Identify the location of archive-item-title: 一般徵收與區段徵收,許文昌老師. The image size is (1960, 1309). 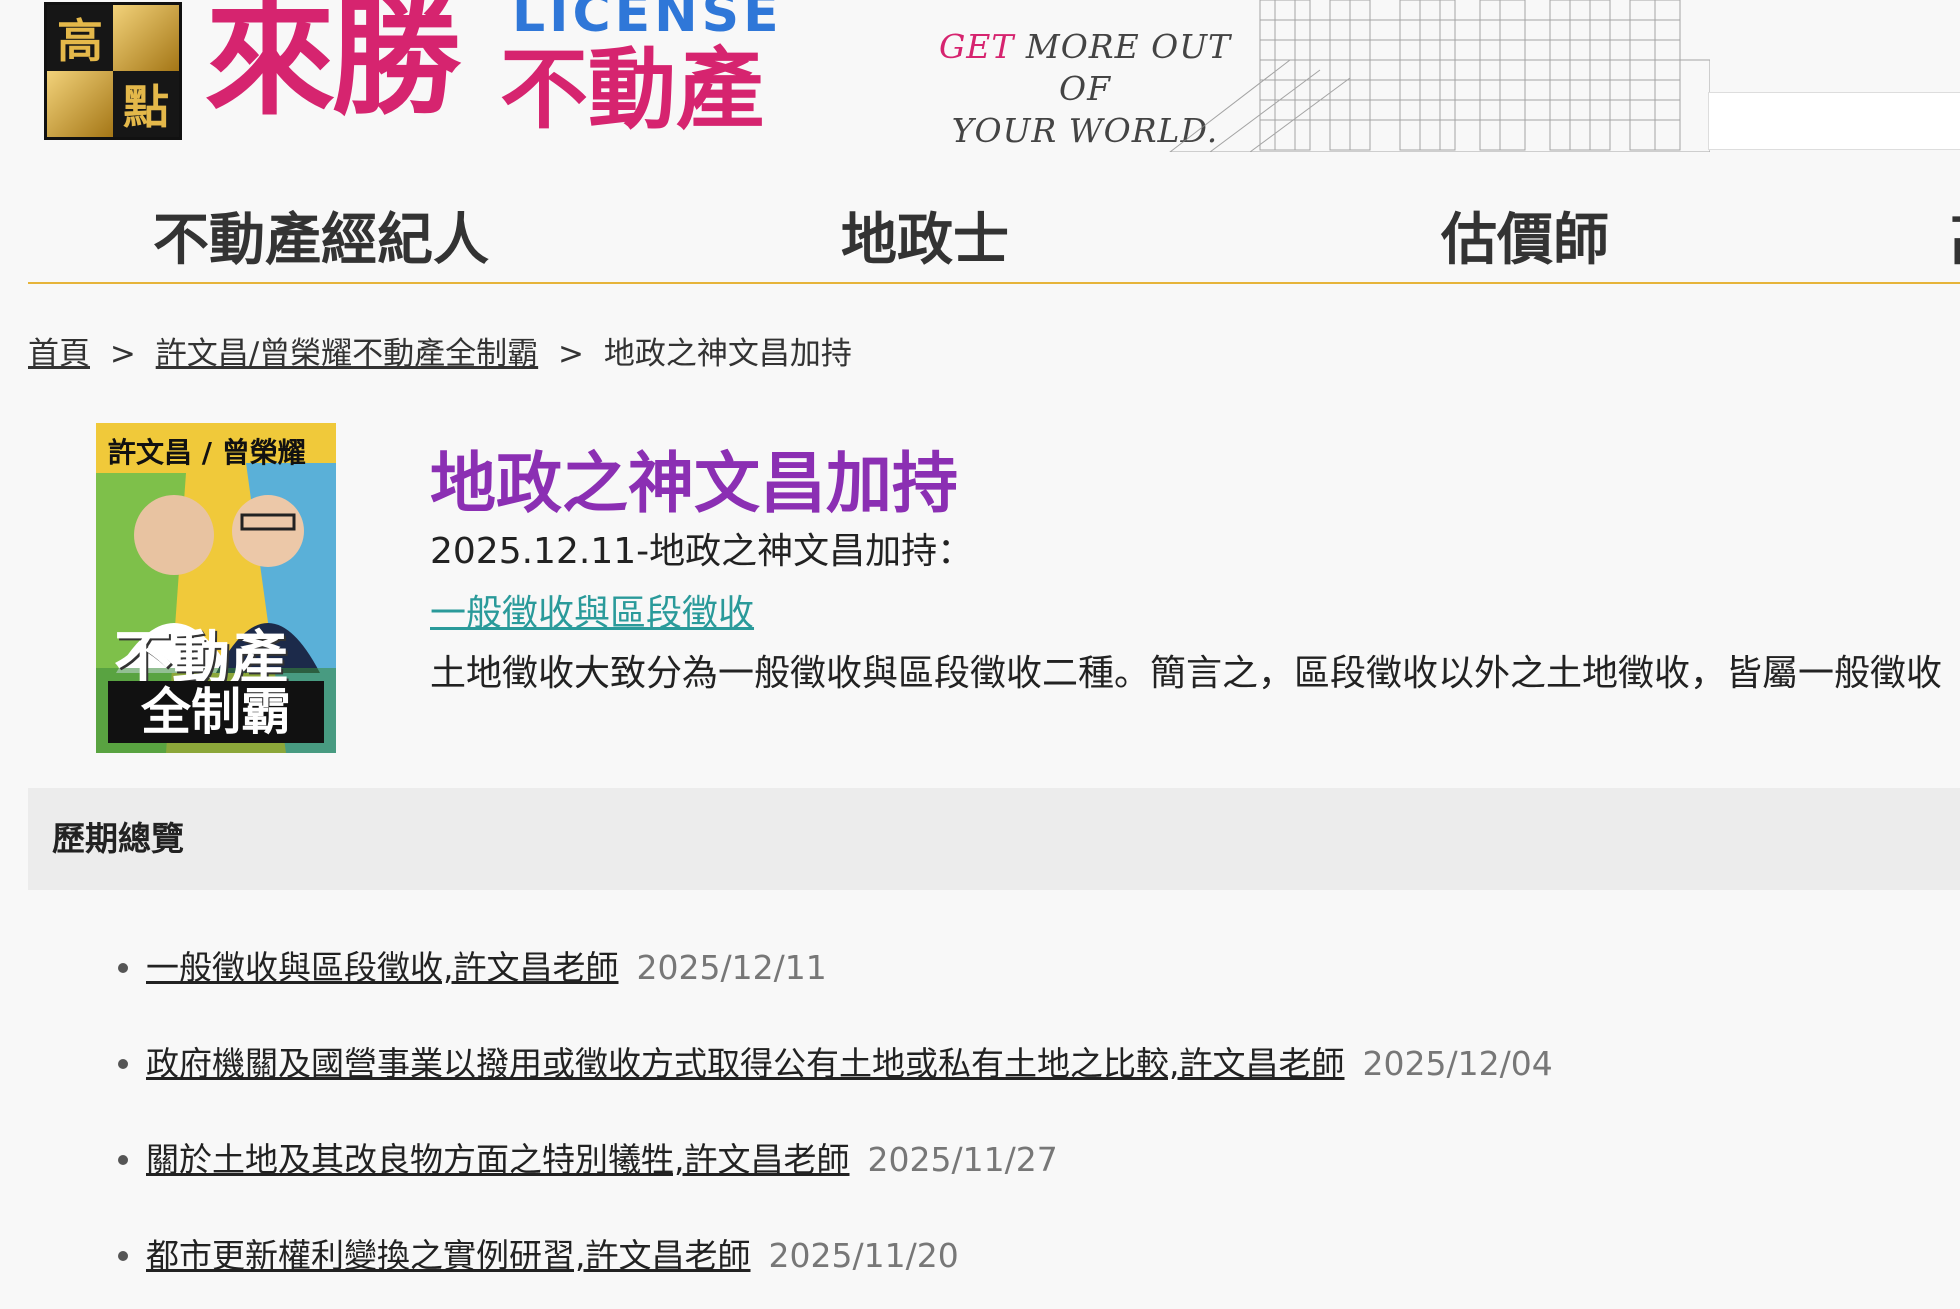
(382, 967).